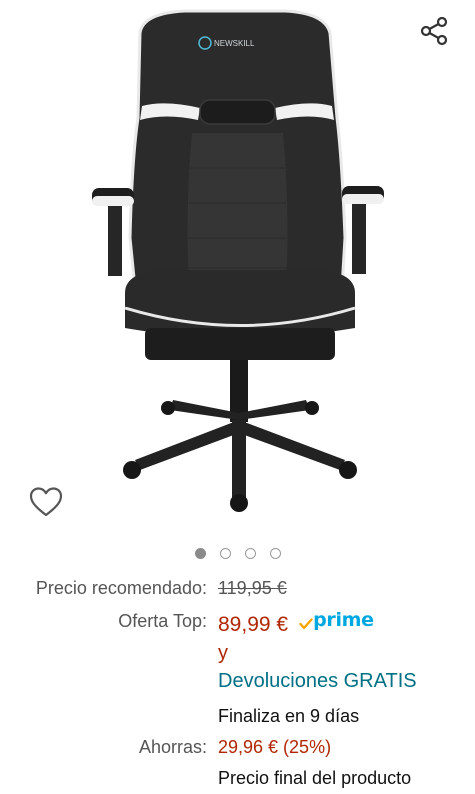 The height and width of the screenshot is (794, 475). I want to click on heart-icon, so click(46, 502).